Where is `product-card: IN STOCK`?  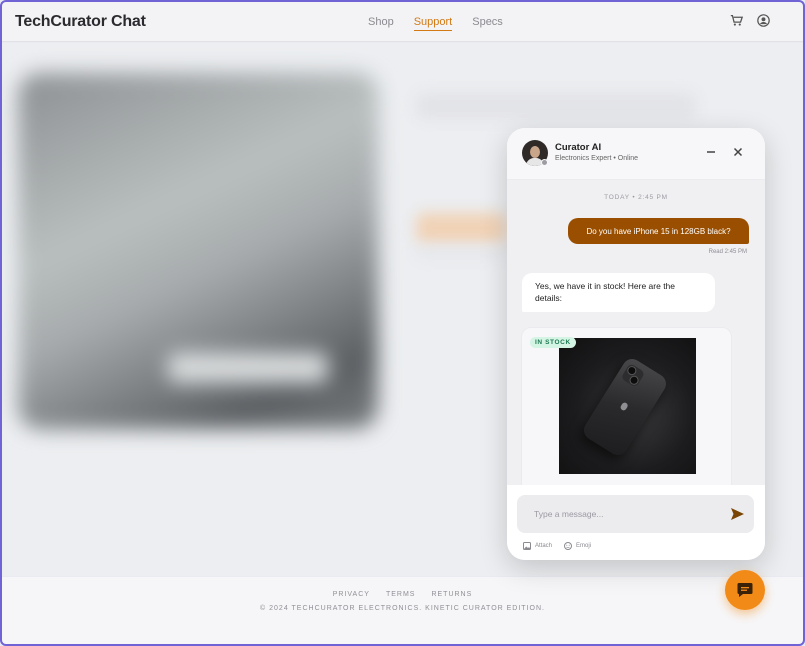
product-card: IN STOCK is located at coordinates (626, 406).